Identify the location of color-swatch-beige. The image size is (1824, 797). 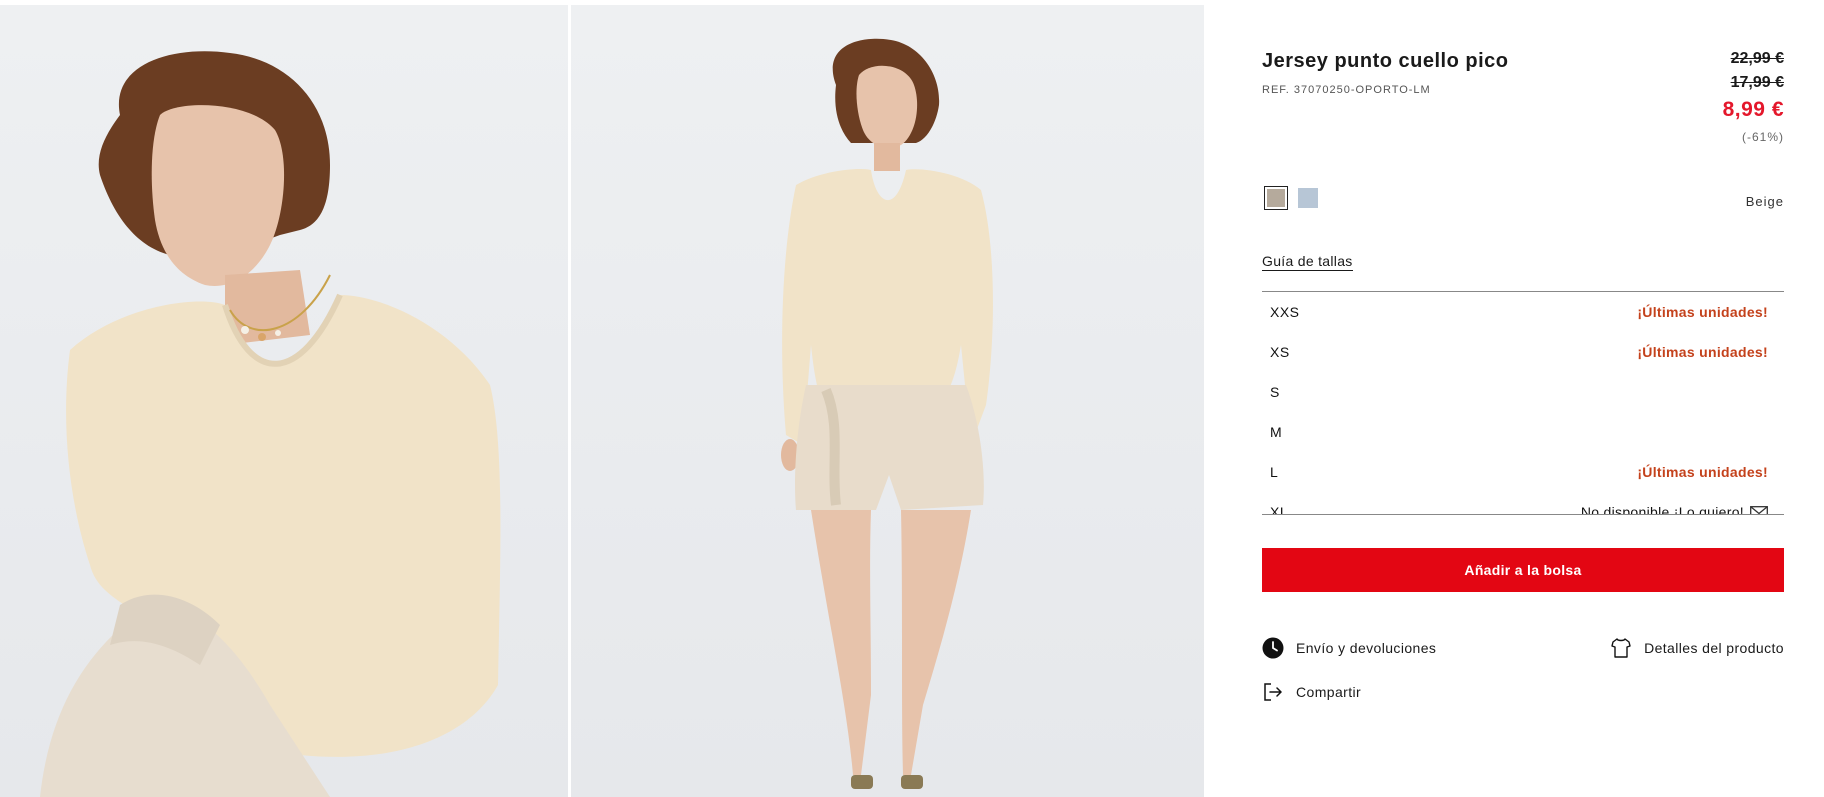
(1276, 198).